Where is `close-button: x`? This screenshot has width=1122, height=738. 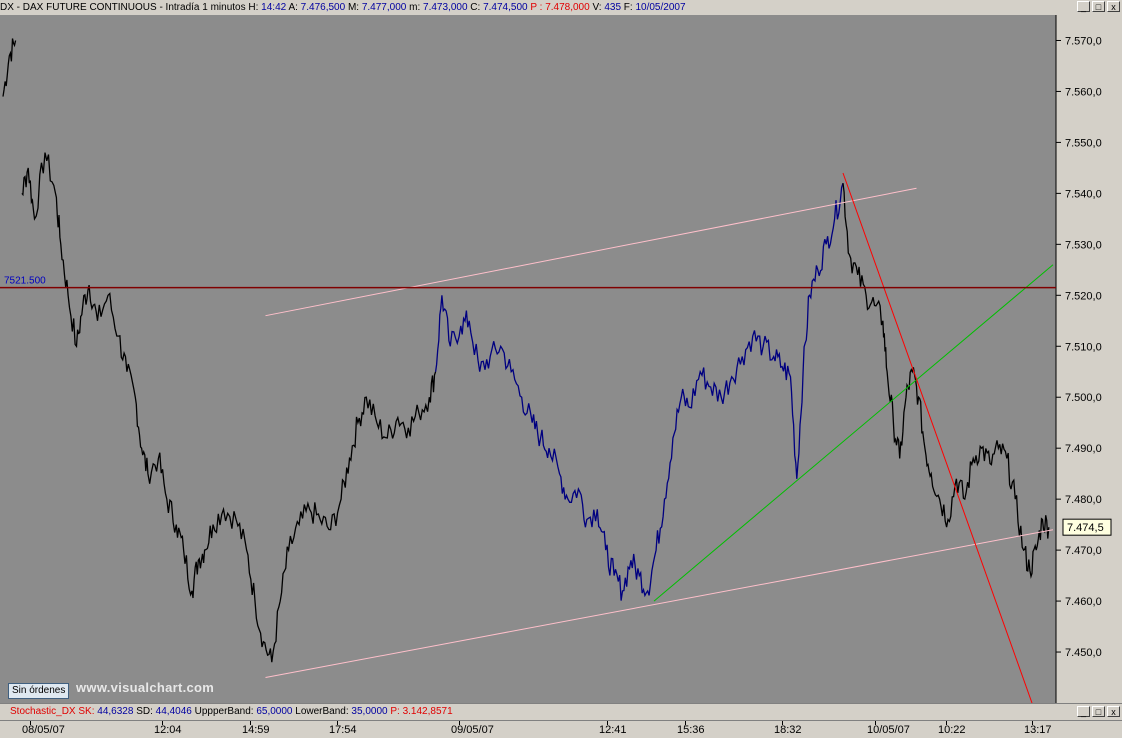 close-button: x is located at coordinates (1113, 6).